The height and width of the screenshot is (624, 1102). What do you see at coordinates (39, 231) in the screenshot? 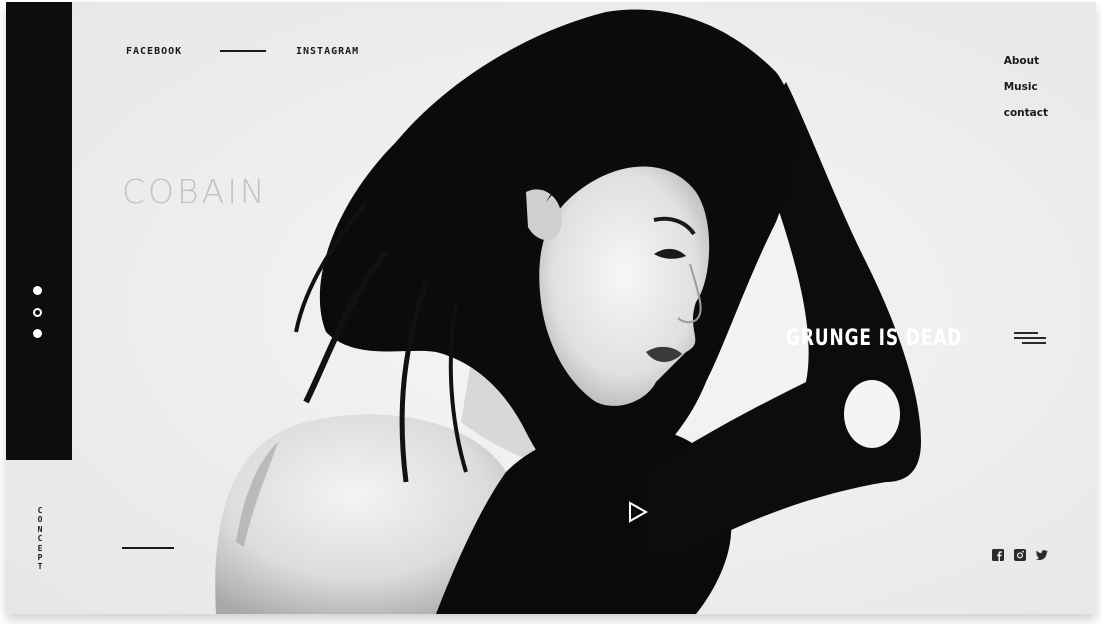
I see `side-bar` at bounding box center [39, 231].